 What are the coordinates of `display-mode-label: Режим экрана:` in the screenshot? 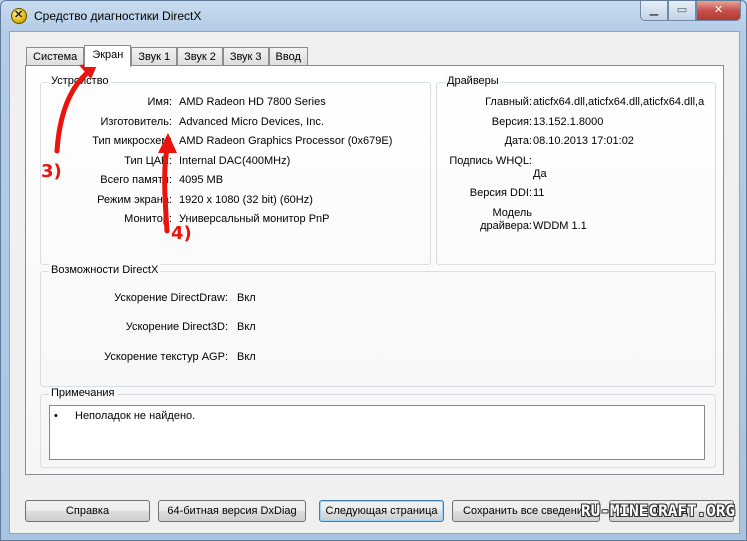 It's located at (134, 200).